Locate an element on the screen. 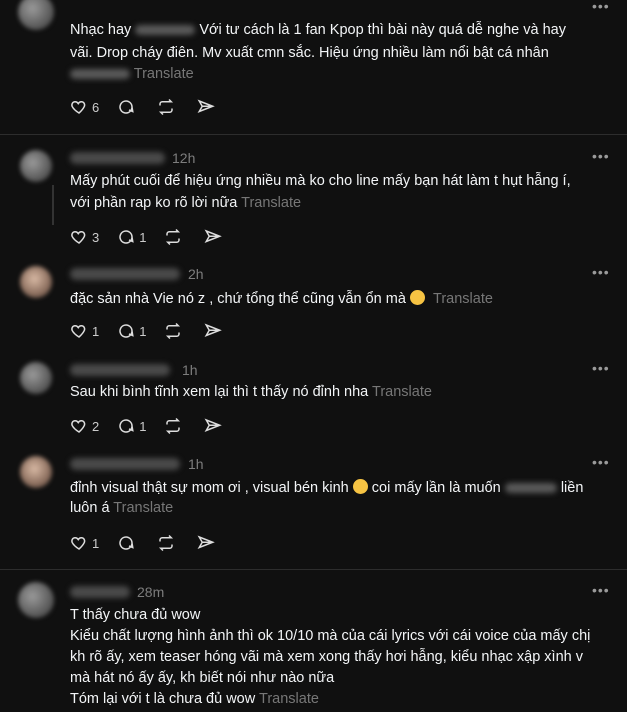  like-count: 3 is located at coordinates (96, 237).